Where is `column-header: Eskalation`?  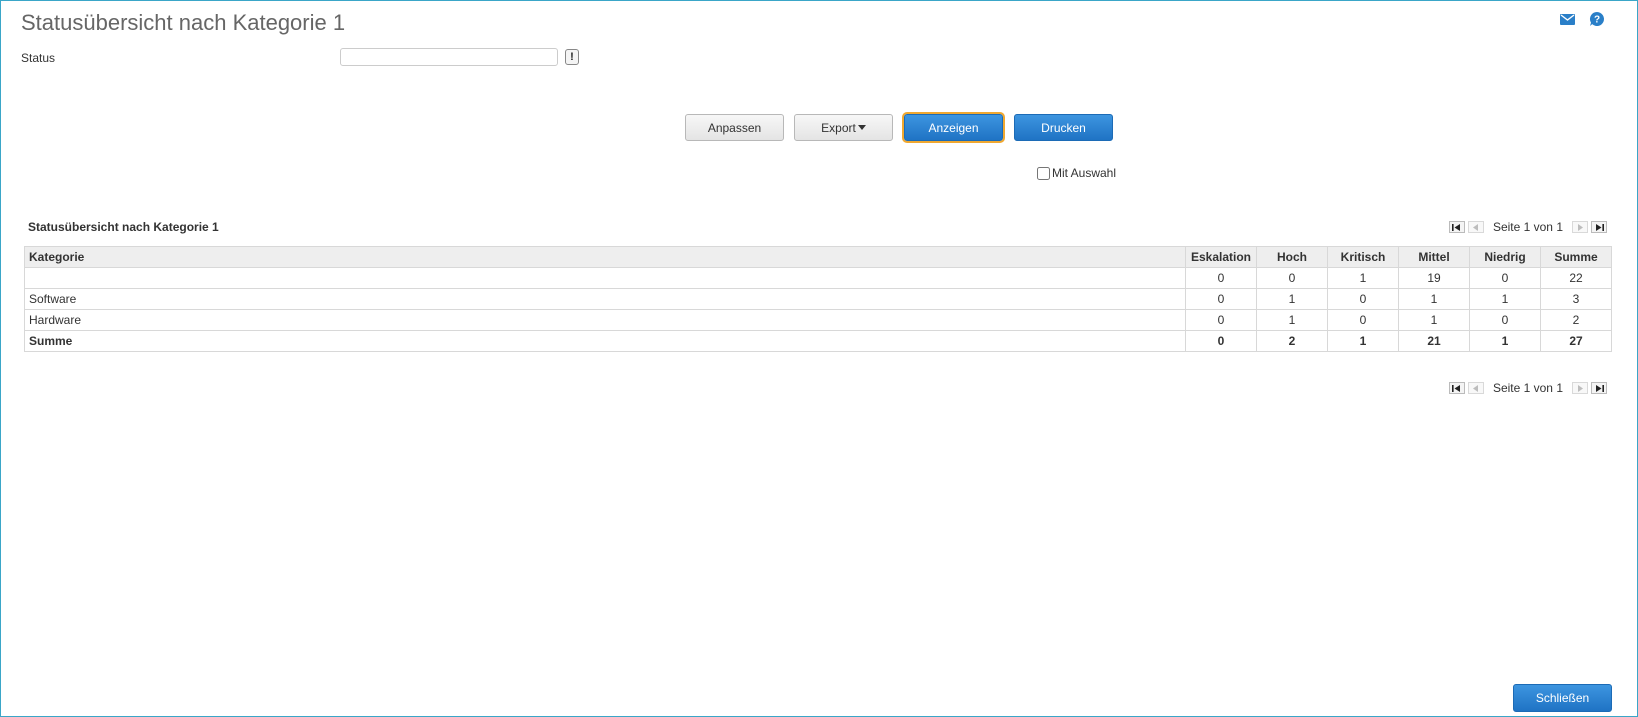 column-header: Eskalation is located at coordinates (1221, 257).